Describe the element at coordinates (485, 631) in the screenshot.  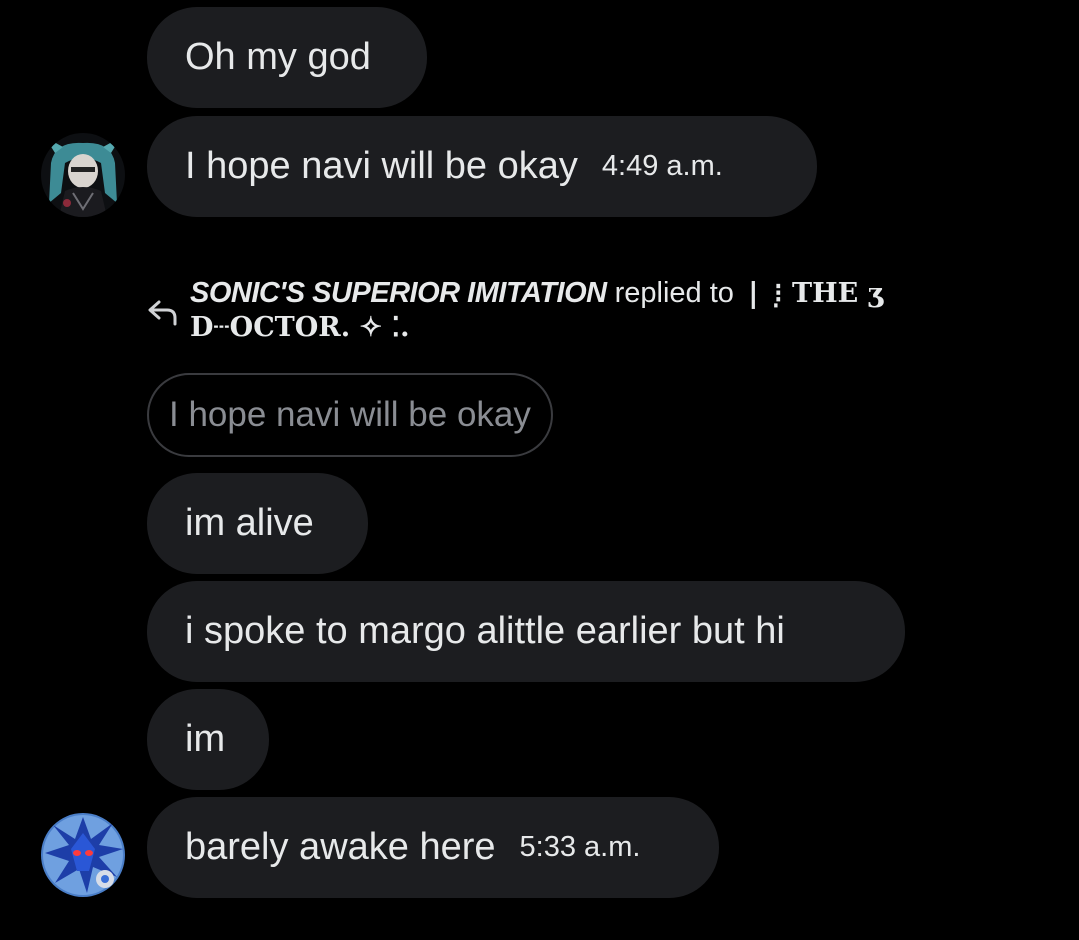
I see `message-text: i spoke to margo alittle earlier but hi` at that location.